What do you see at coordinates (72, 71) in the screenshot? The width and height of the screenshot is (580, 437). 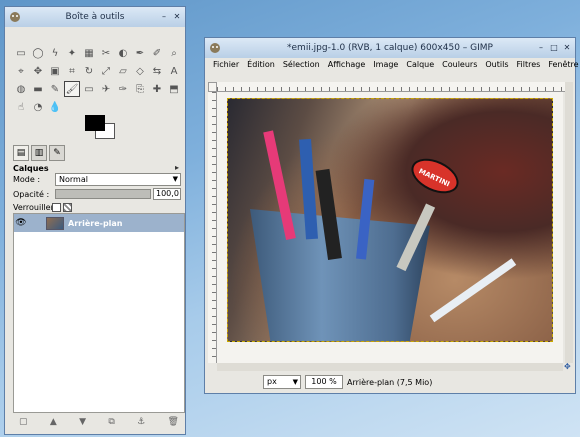 I see `crop-tool-icon: ⌗` at bounding box center [72, 71].